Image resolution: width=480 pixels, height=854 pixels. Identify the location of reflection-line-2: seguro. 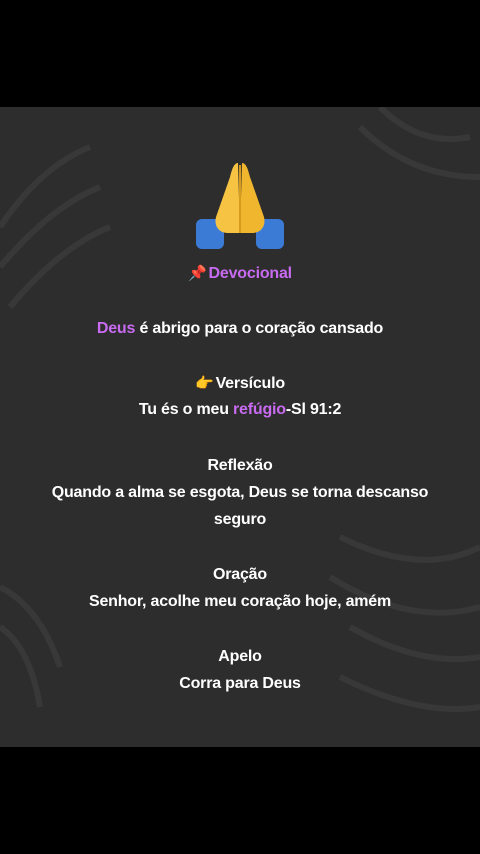
(240, 519).